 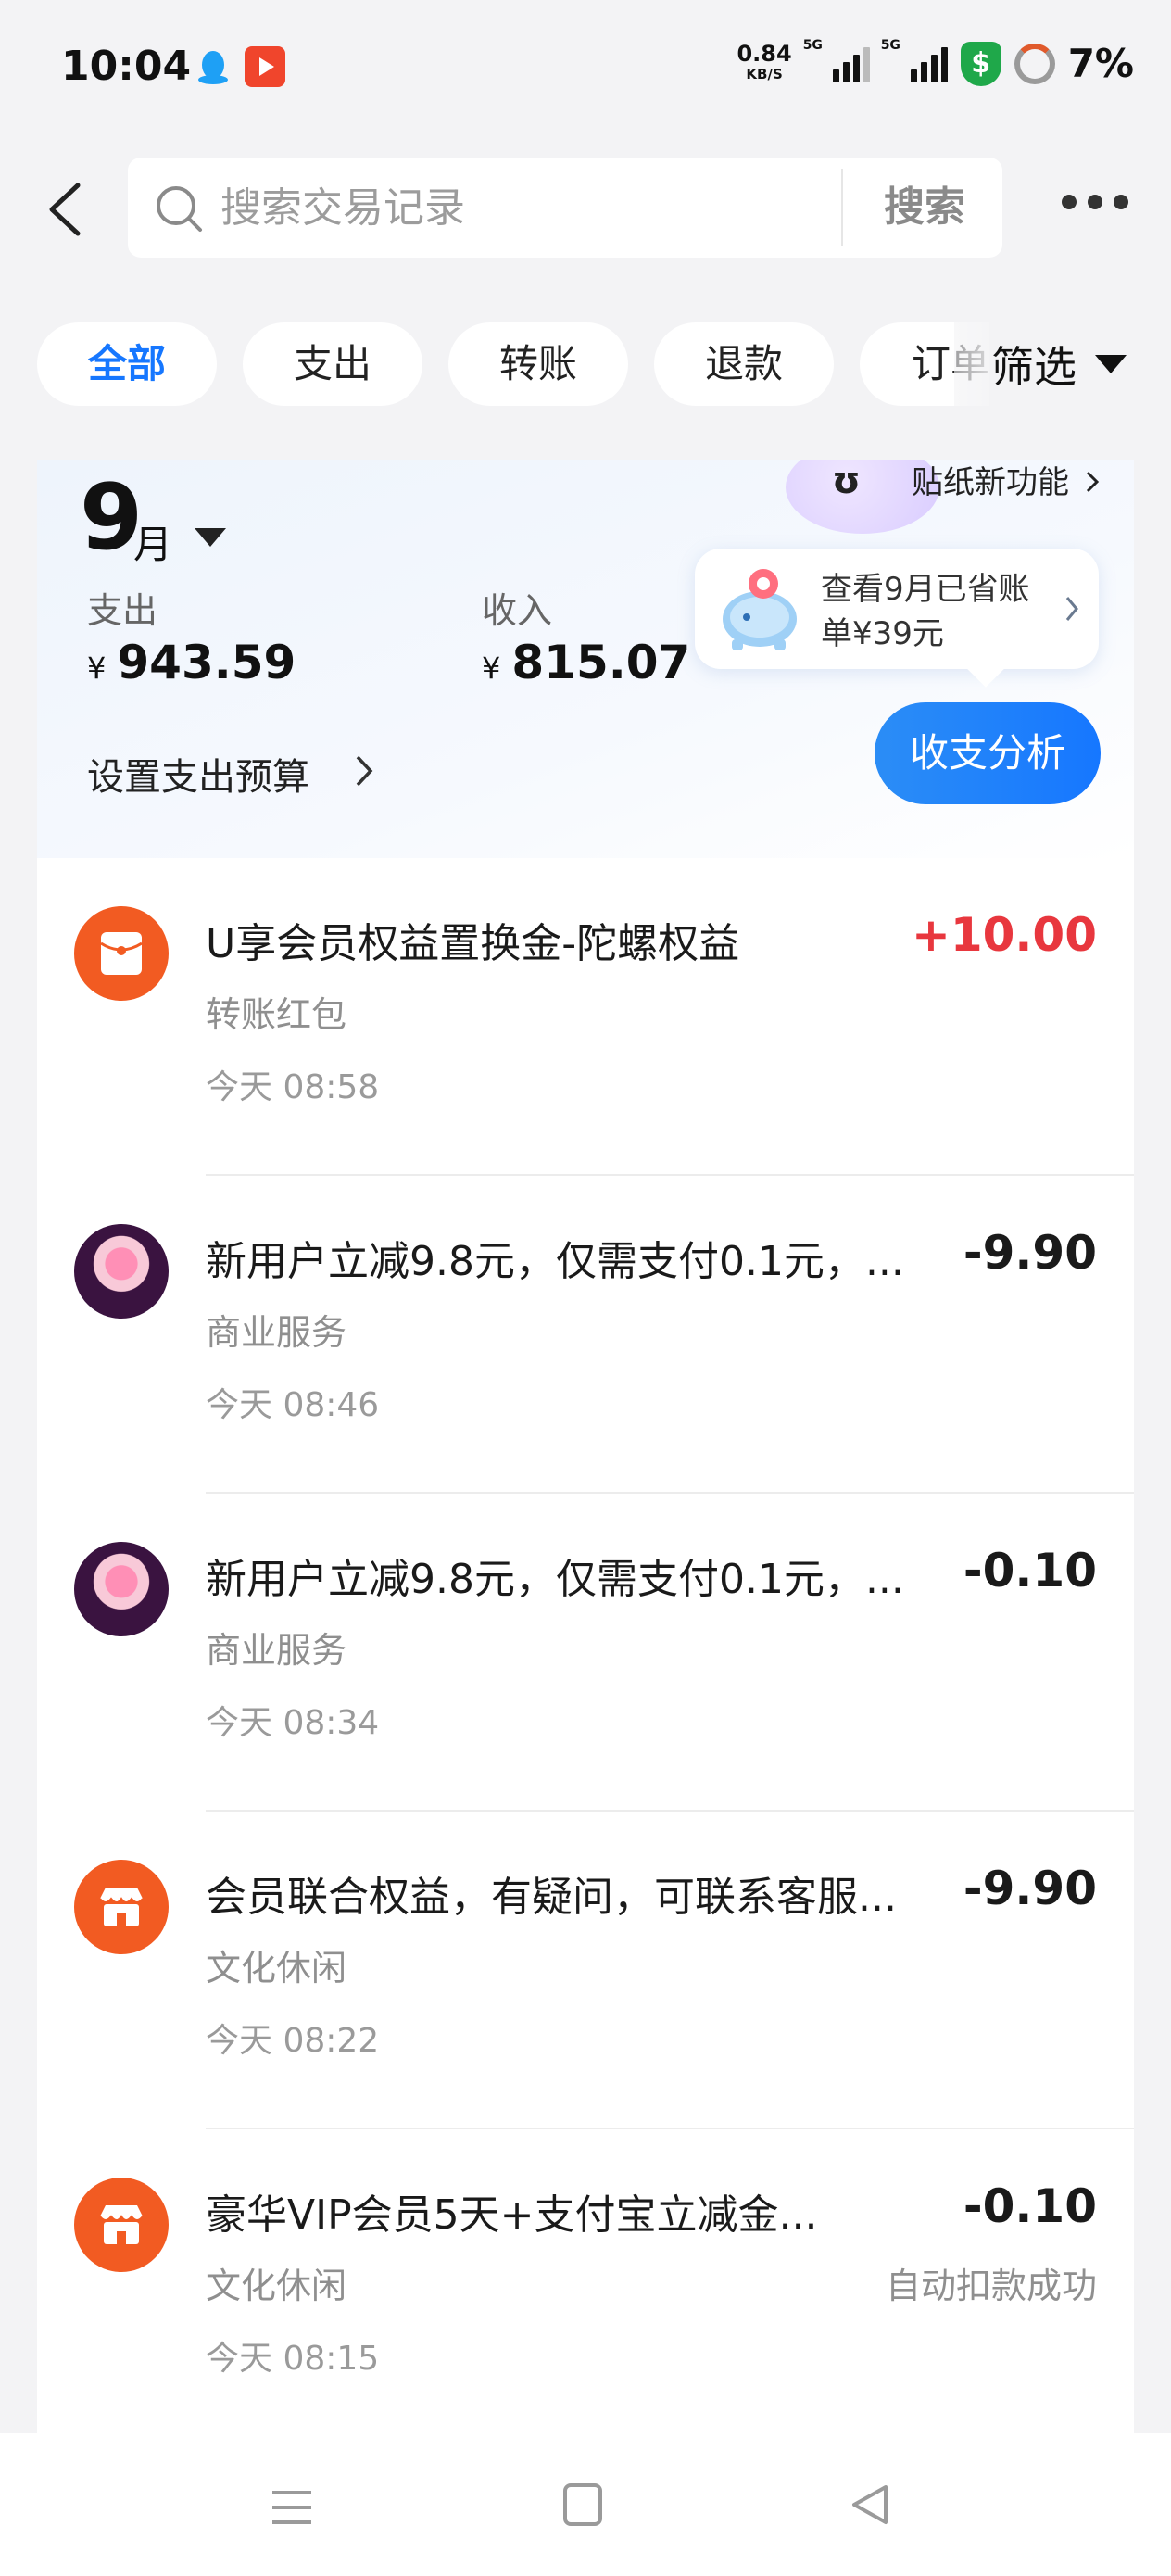 What do you see at coordinates (153, 541) in the screenshot?
I see `month-unit: 月` at bounding box center [153, 541].